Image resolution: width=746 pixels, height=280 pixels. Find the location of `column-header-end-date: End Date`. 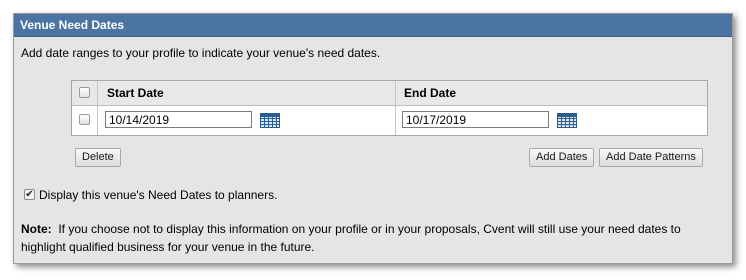

column-header-end-date: End Date is located at coordinates (430, 93).